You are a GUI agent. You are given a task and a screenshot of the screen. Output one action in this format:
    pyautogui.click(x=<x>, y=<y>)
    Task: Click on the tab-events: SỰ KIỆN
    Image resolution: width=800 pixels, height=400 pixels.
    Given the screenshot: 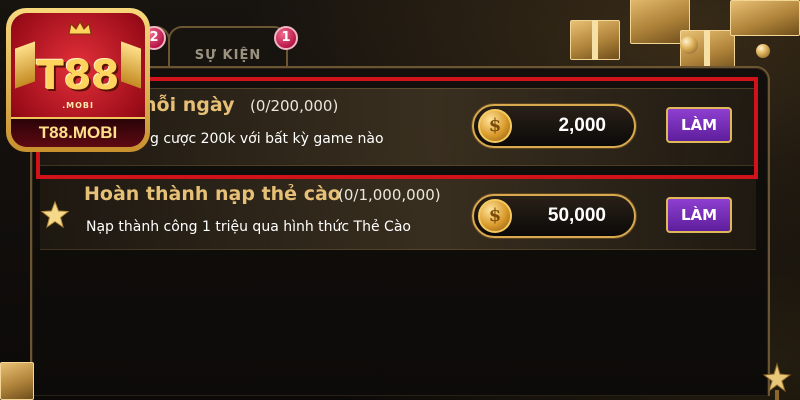 What is the action you would take?
    pyautogui.click(x=228, y=48)
    